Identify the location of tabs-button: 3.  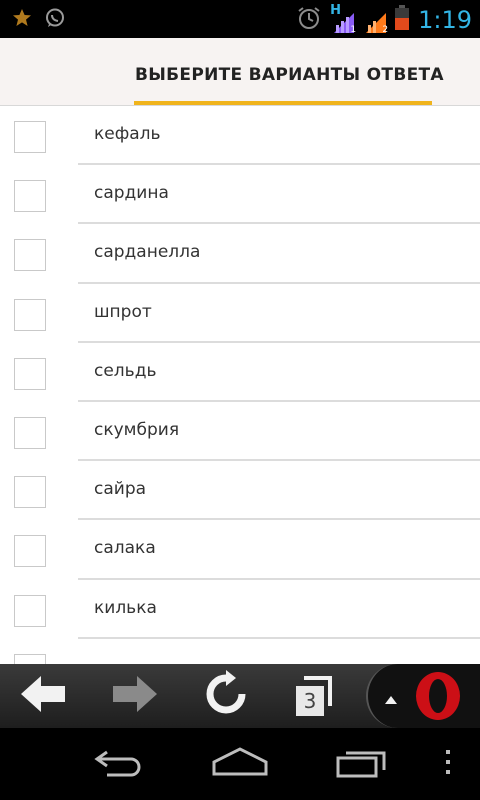
(314, 696).